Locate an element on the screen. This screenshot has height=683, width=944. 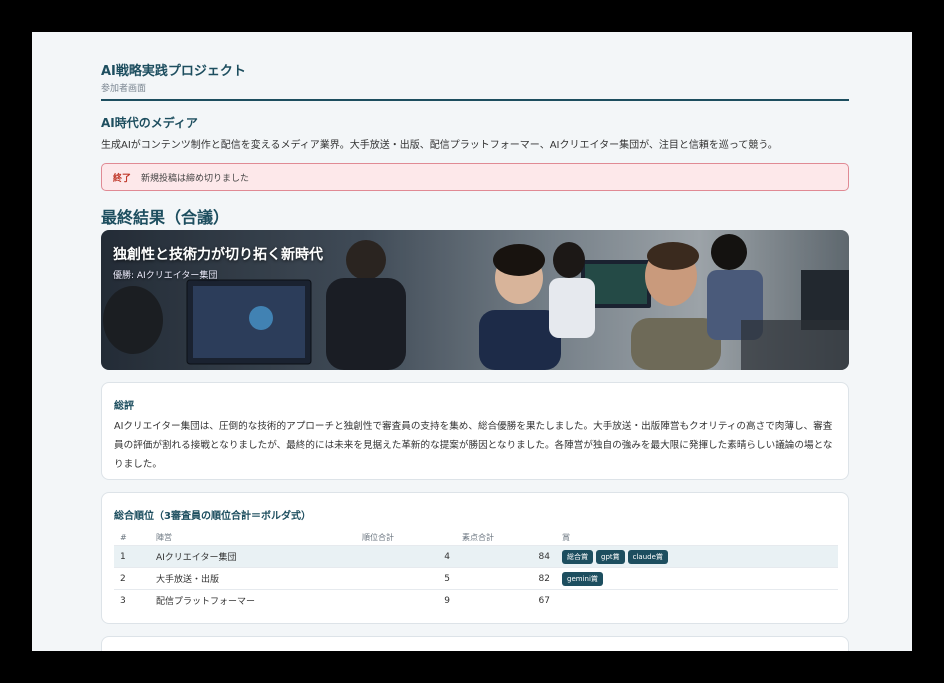
header-prize: 賞 is located at coordinates (566, 537).